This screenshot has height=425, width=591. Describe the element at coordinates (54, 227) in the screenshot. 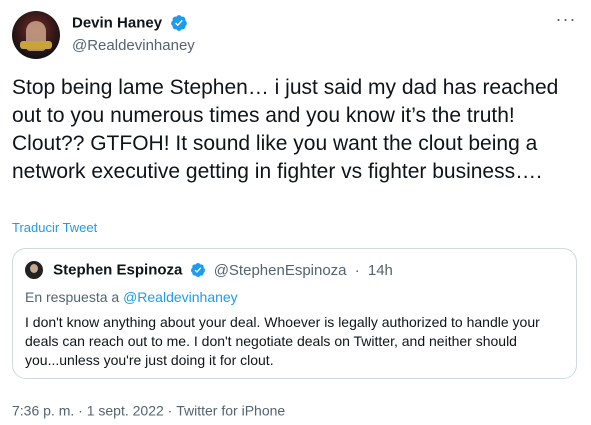

I see `translate-link: Traducir Tweet` at that location.